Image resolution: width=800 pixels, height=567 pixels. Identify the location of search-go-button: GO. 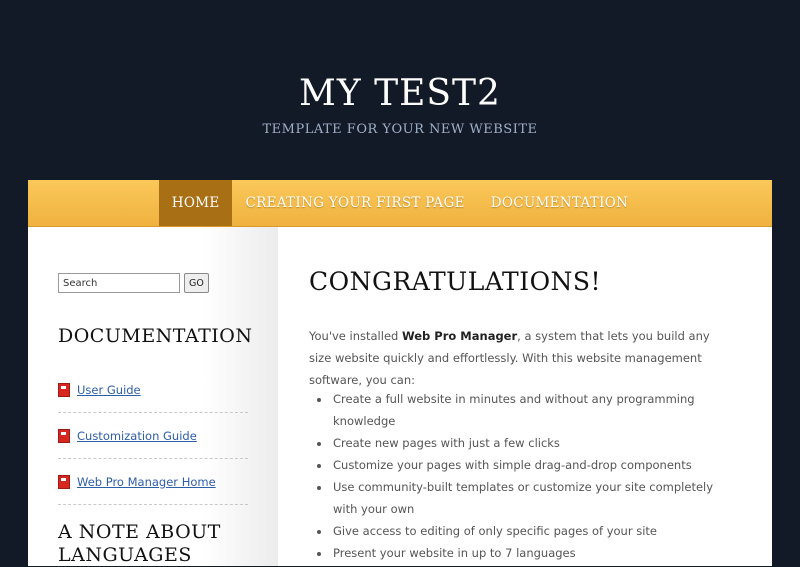
(196, 283).